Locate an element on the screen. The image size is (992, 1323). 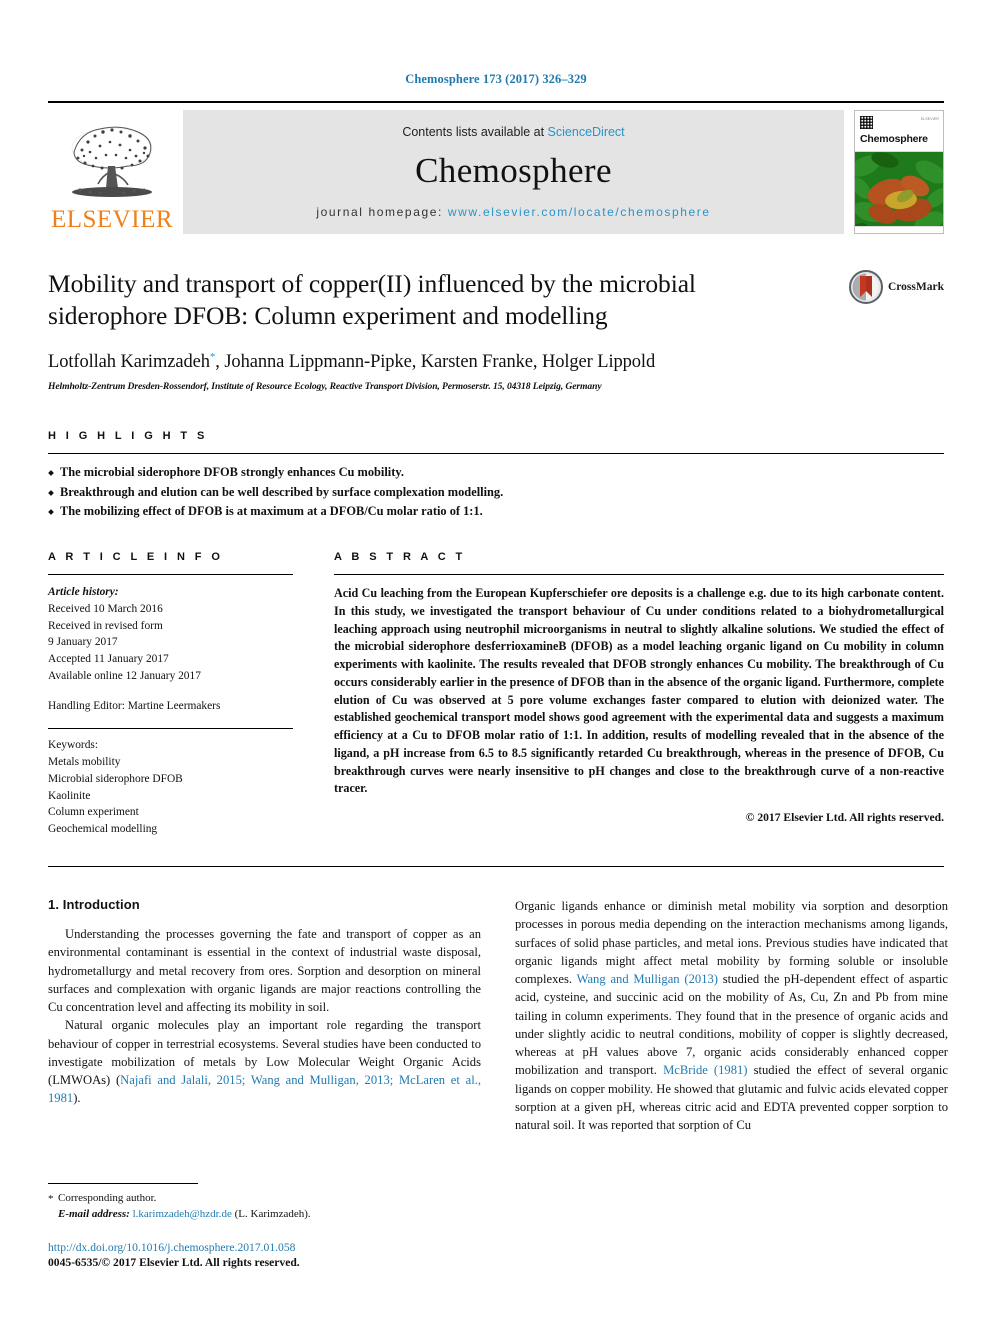
keyword-item: Kaolinite is located at coordinates (69, 795).